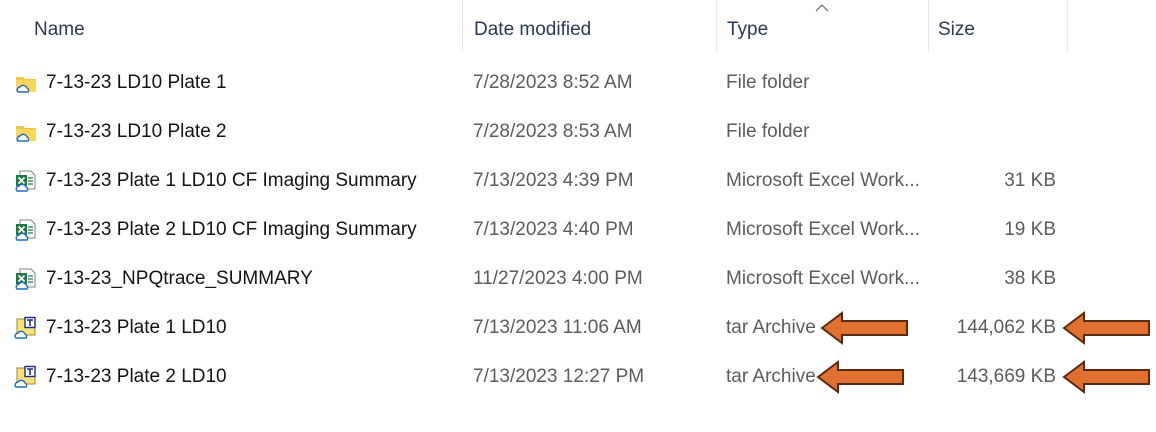 The image size is (1156, 432). What do you see at coordinates (231, 229) in the screenshot?
I see `file-name: 7-13-23 Plate 2 LD10 CF Imaging Summary` at bounding box center [231, 229].